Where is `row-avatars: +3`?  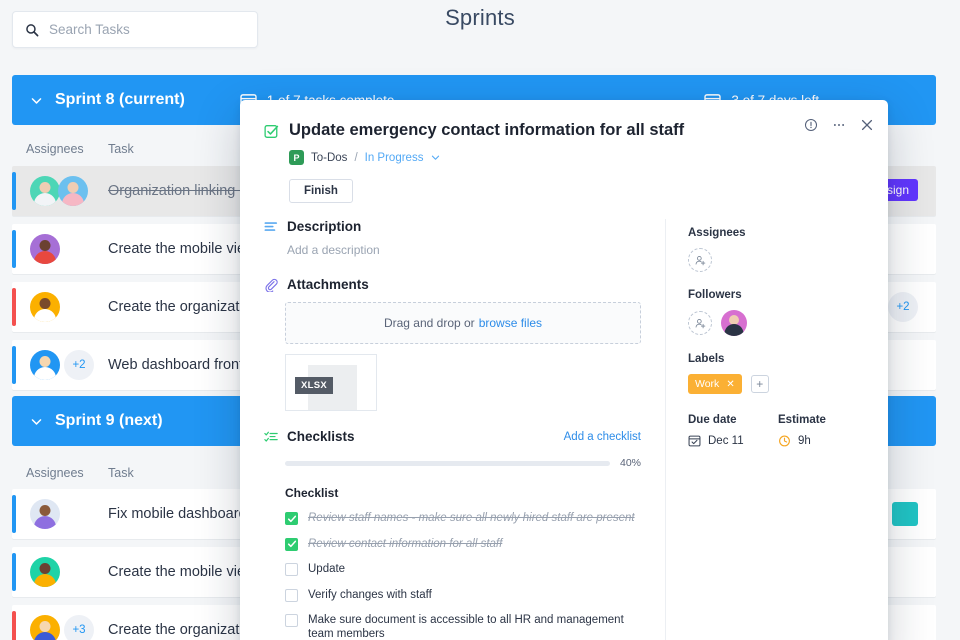
row-avatars: +3 is located at coordinates (60, 627).